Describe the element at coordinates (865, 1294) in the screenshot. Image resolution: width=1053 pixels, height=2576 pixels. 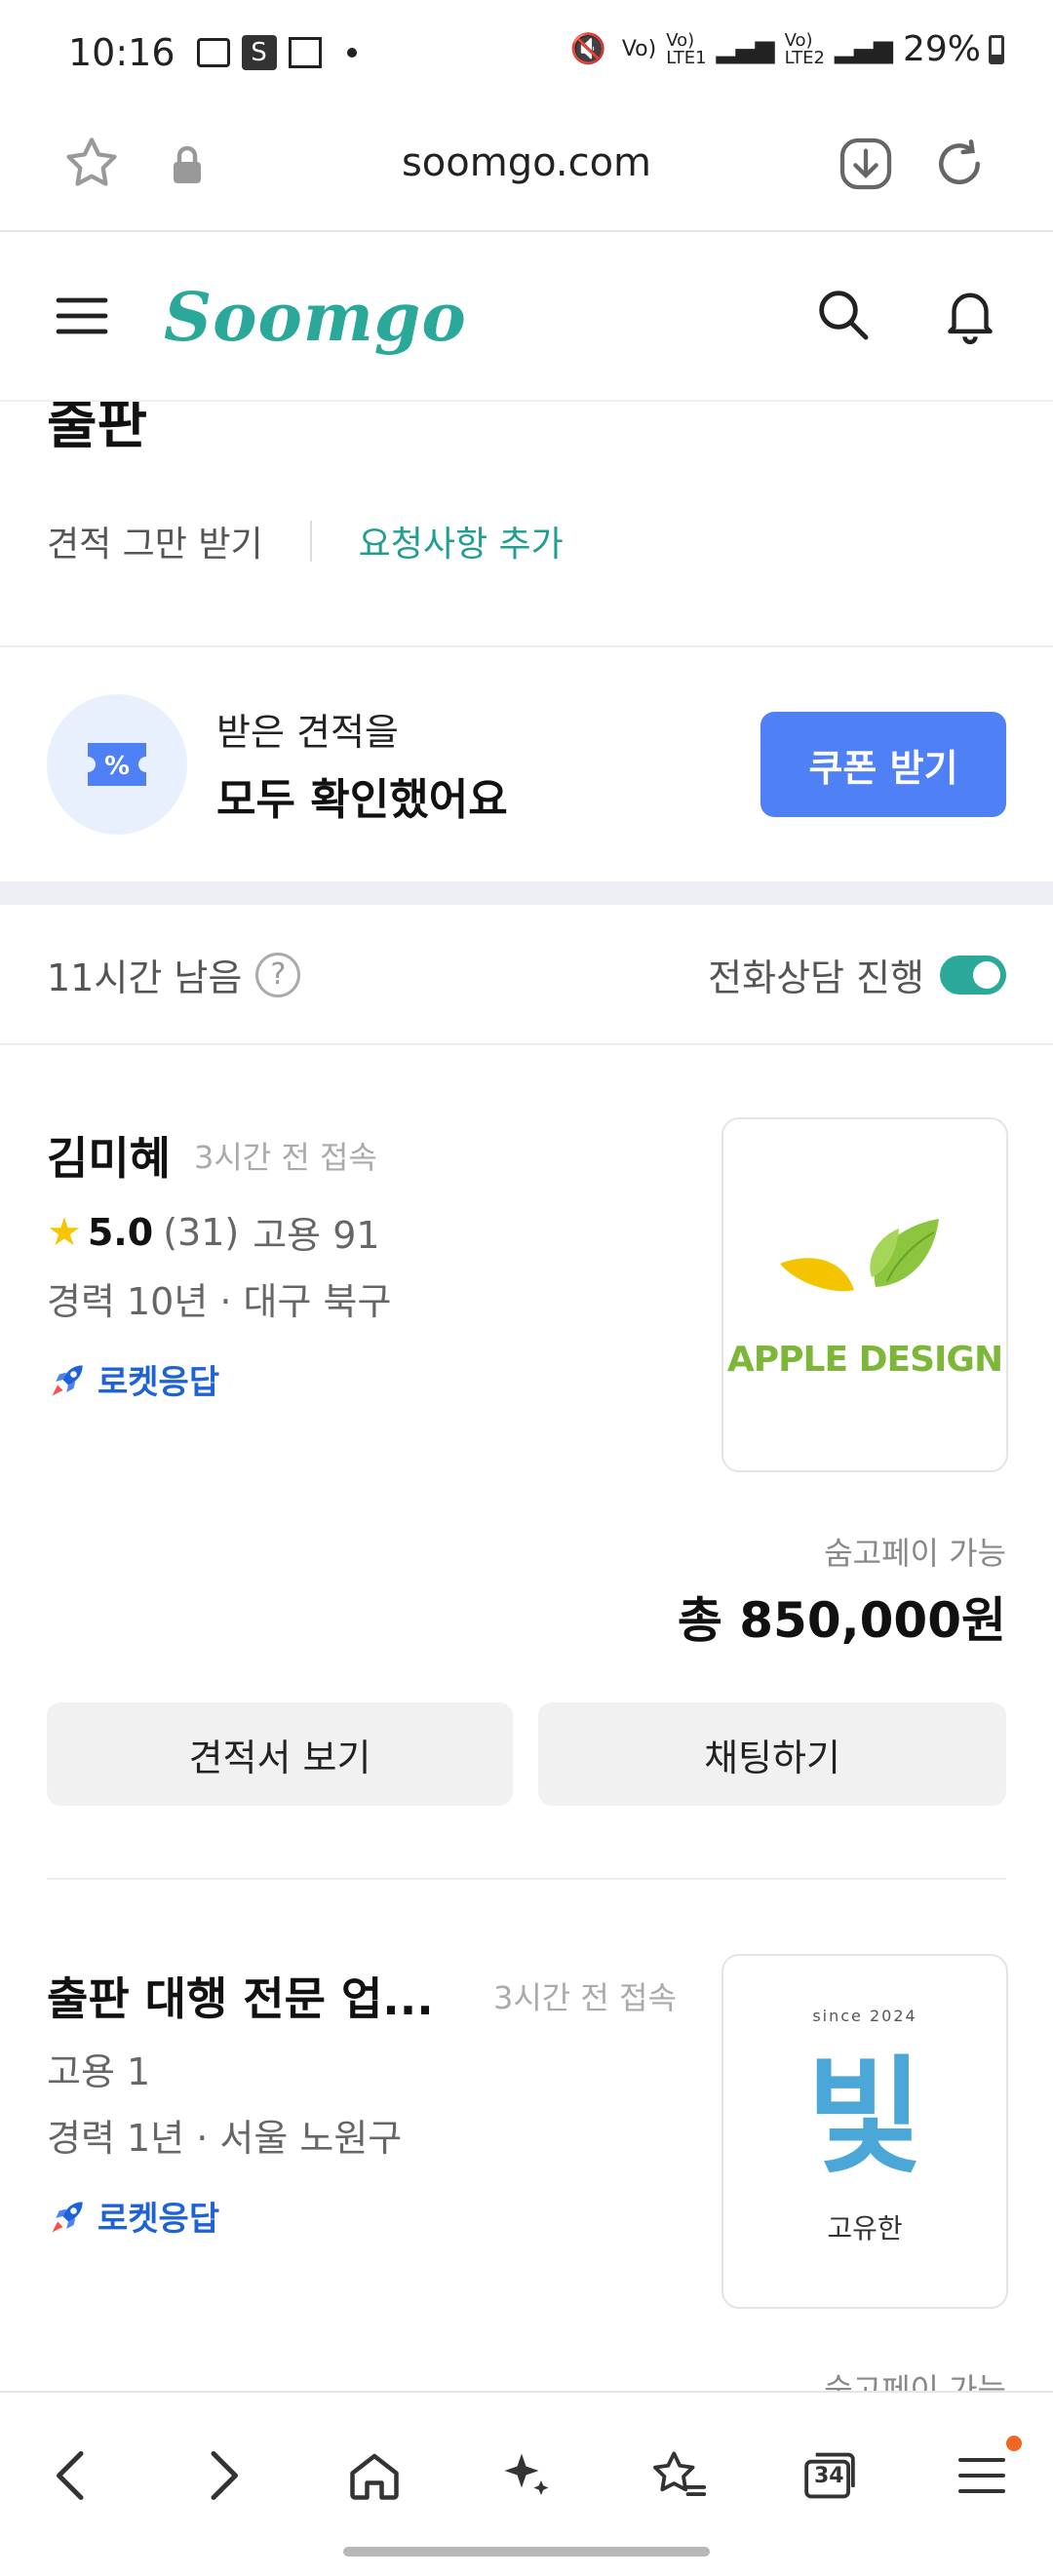
I see `pro-thumbnail: APPLE DESIGN` at that location.